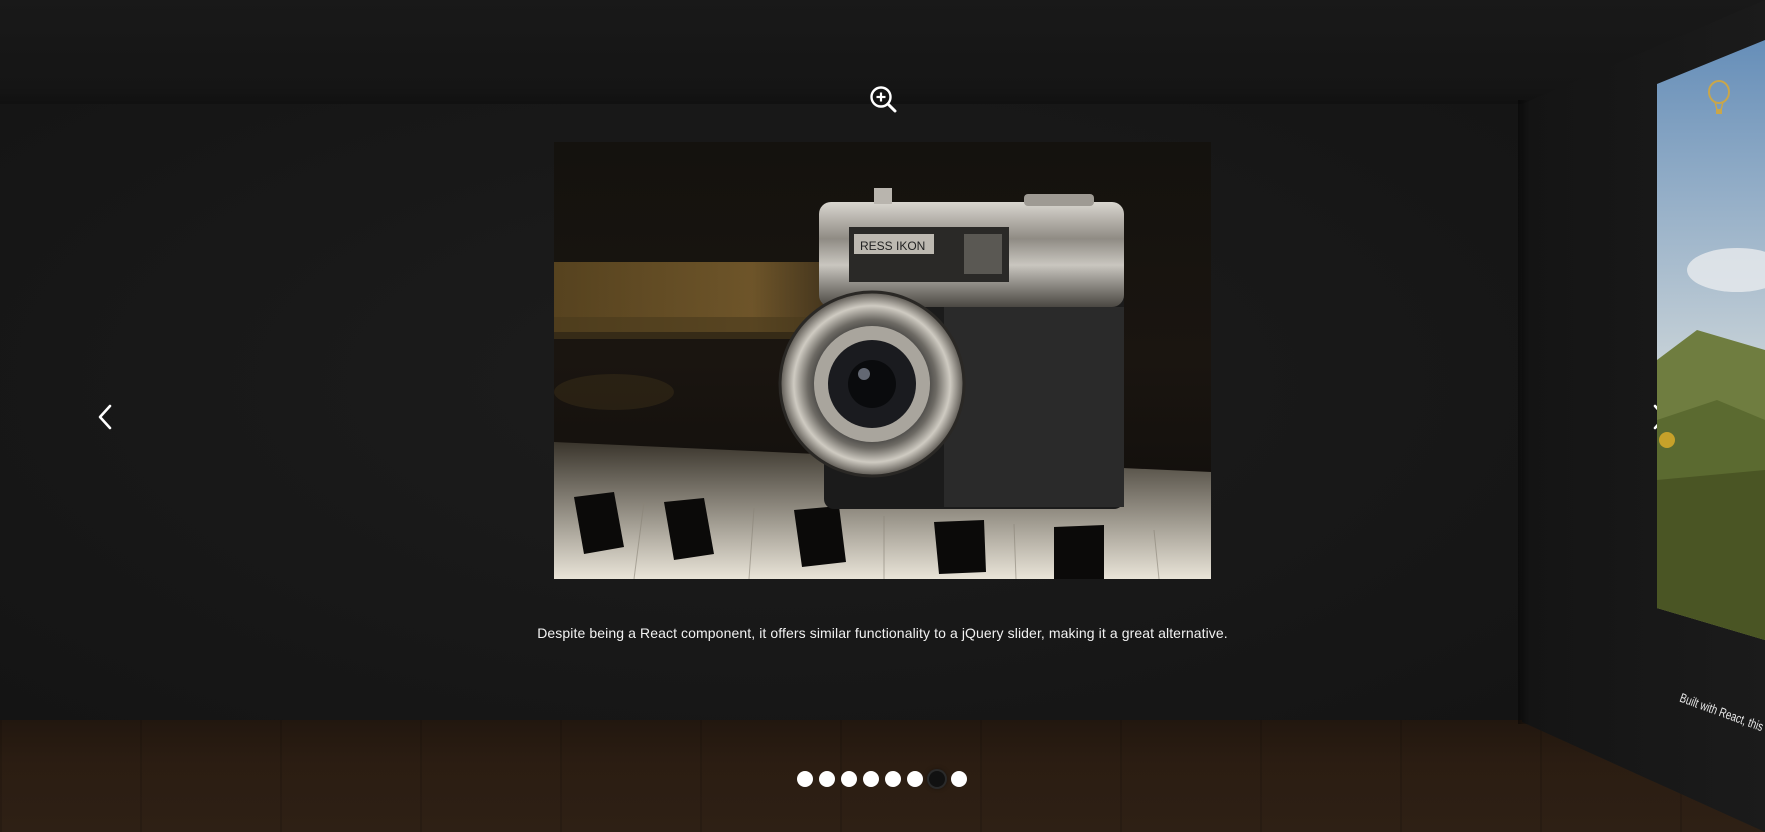  What do you see at coordinates (892, 246) in the screenshot?
I see `svg-text: RESS IKON` at bounding box center [892, 246].